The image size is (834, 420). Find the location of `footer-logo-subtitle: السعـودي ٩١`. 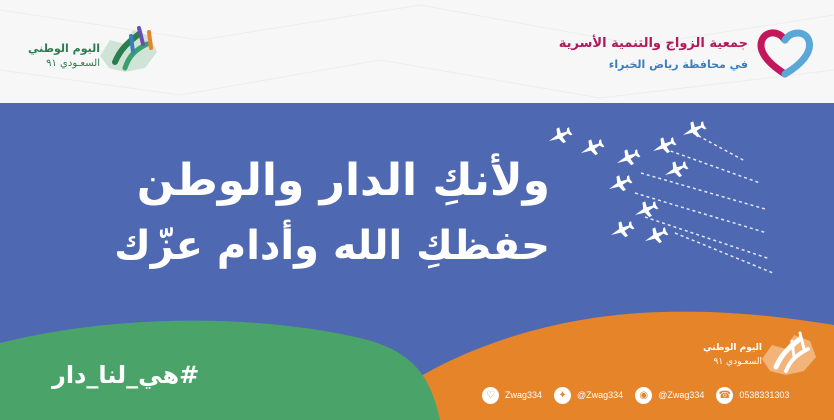

footer-logo-subtitle: السعـودي ٩١ is located at coordinates (737, 362).